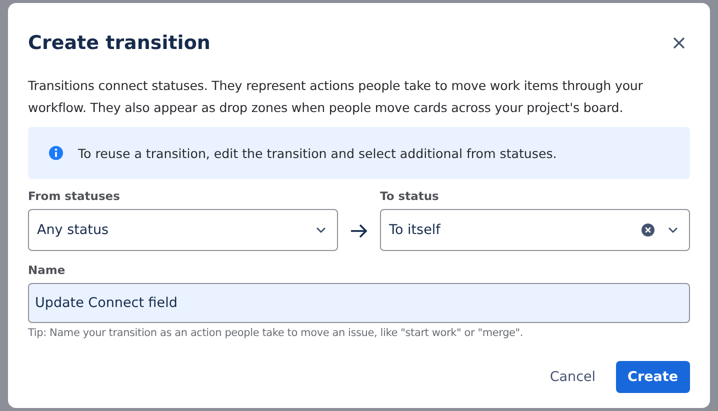  Describe the element at coordinates (535, 230) in the screenshot. I see `to-status-select: To itself` at that location.